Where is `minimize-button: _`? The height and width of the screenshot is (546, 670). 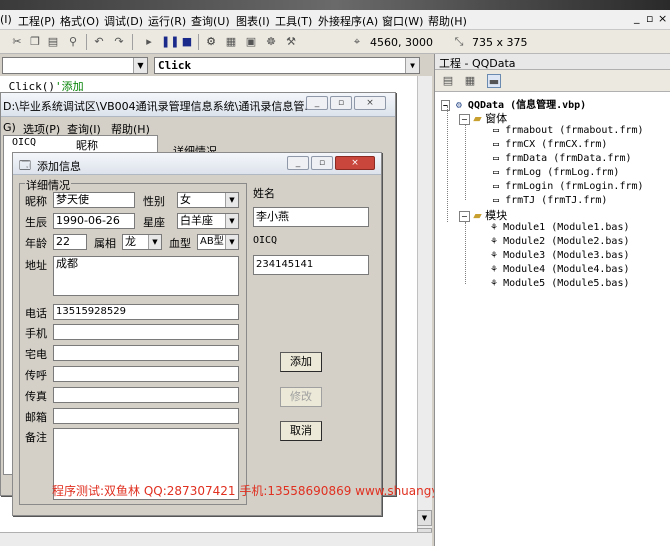
minimize-button: _ is located at coordinates (637, 17).